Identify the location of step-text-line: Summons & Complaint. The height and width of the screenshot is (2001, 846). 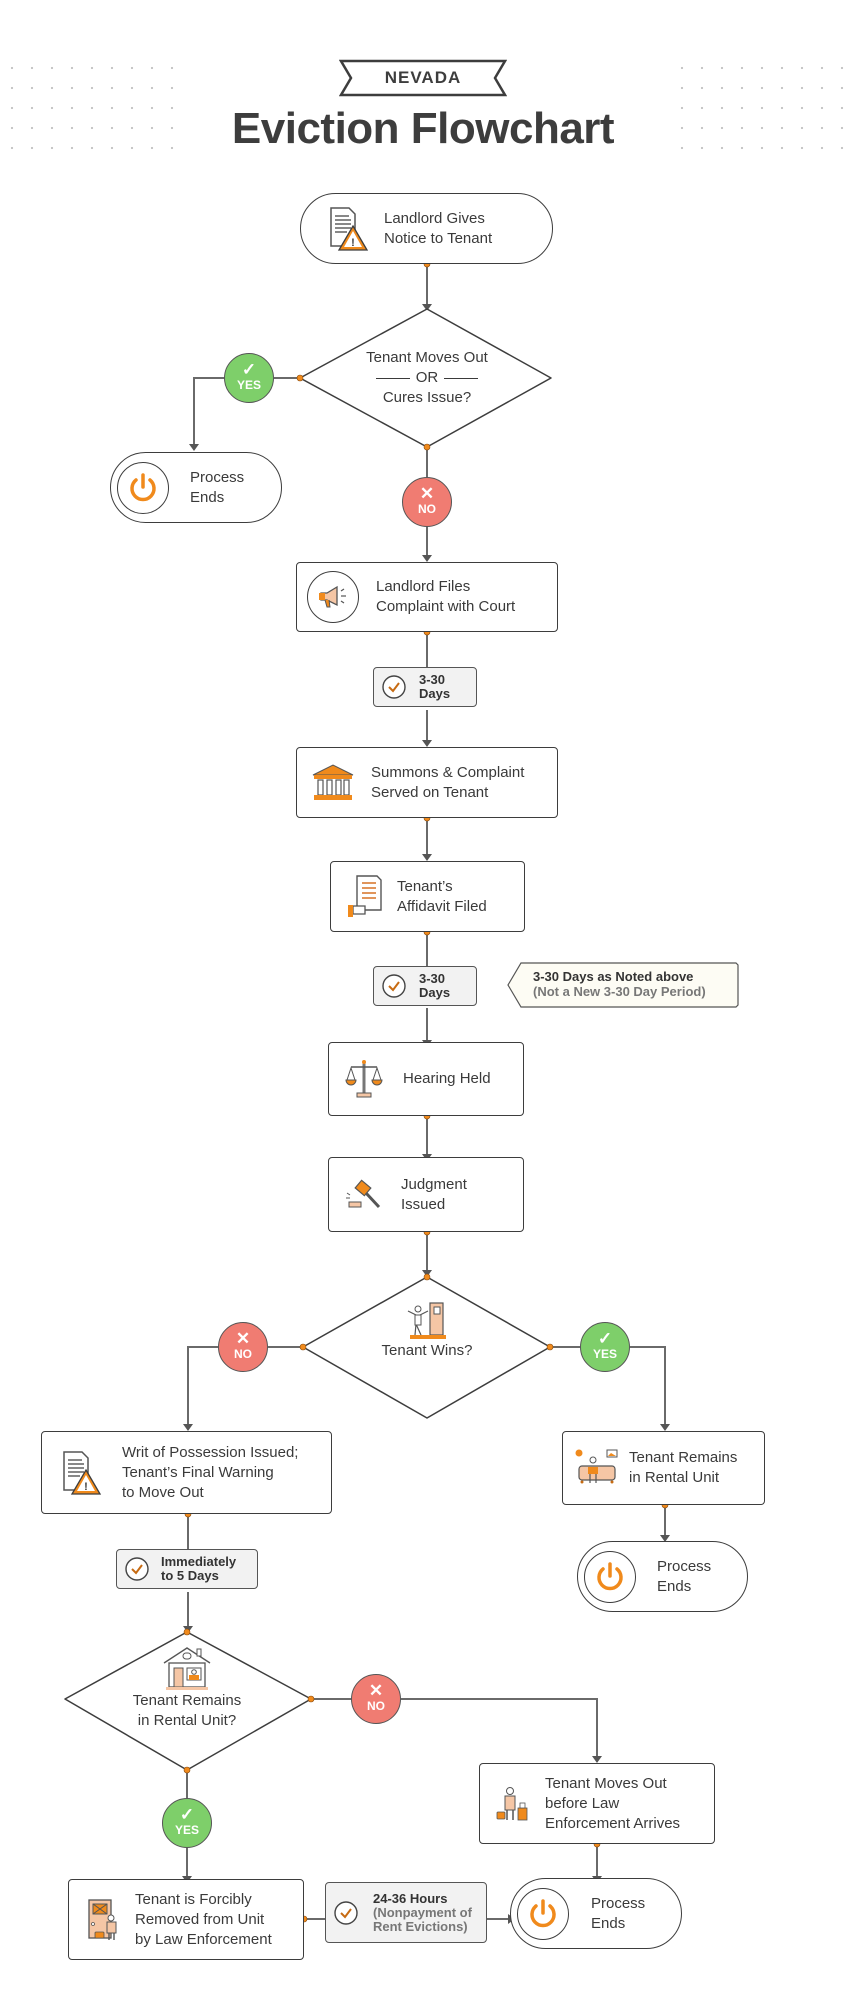
(448, 772).